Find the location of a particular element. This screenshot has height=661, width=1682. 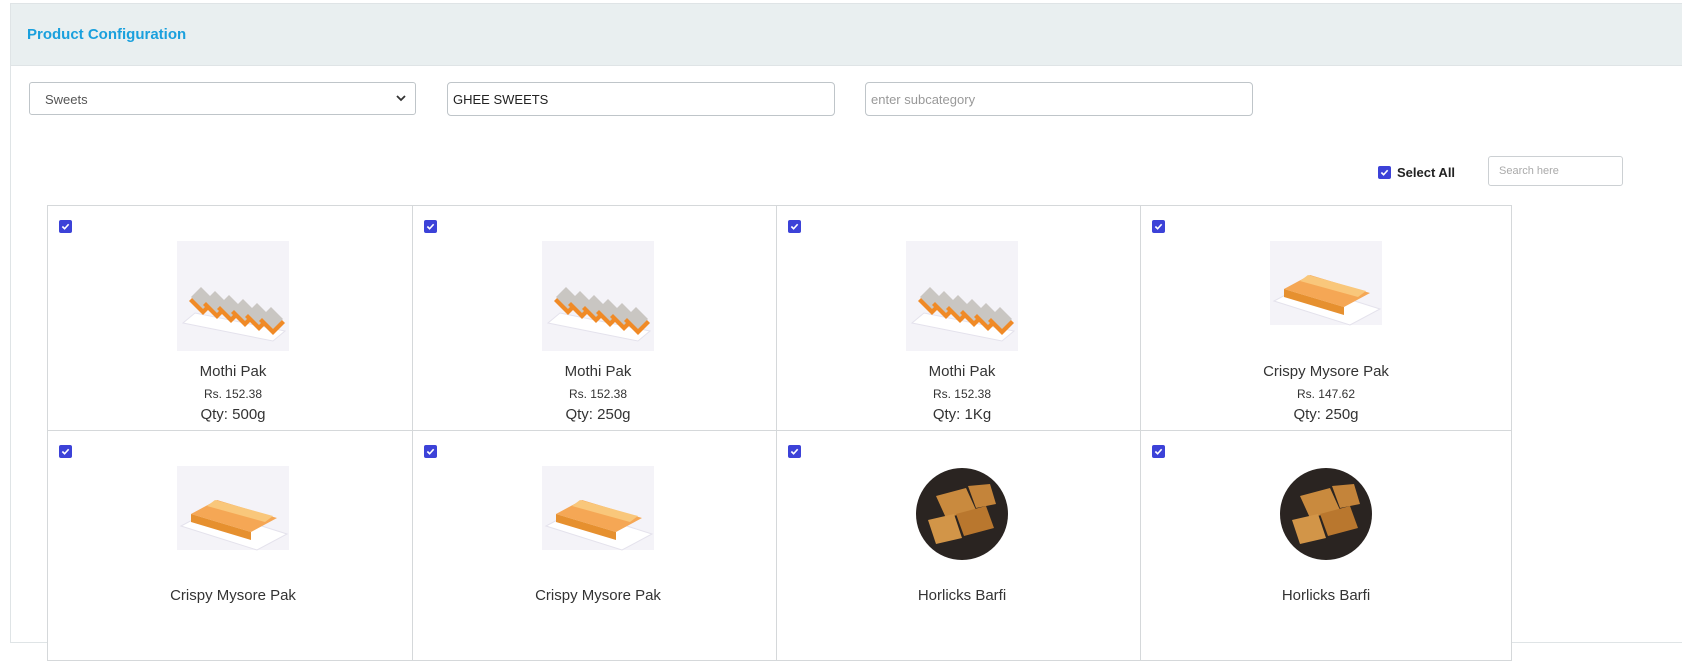

category-select-value: Sweets is located at coordinates (66, 99).